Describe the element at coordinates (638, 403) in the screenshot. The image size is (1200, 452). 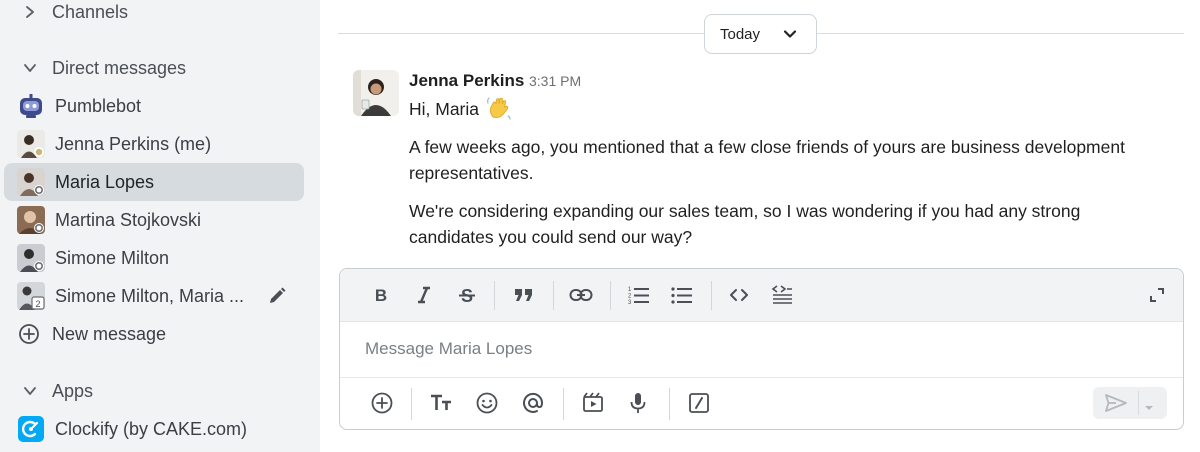
I see `microphone-icon` at that location.